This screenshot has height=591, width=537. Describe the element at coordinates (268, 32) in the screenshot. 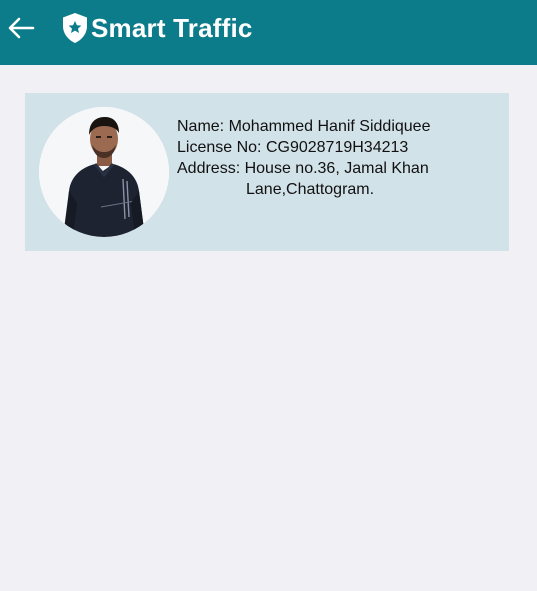

I see `app-bar: Smart Traffic` at that location.